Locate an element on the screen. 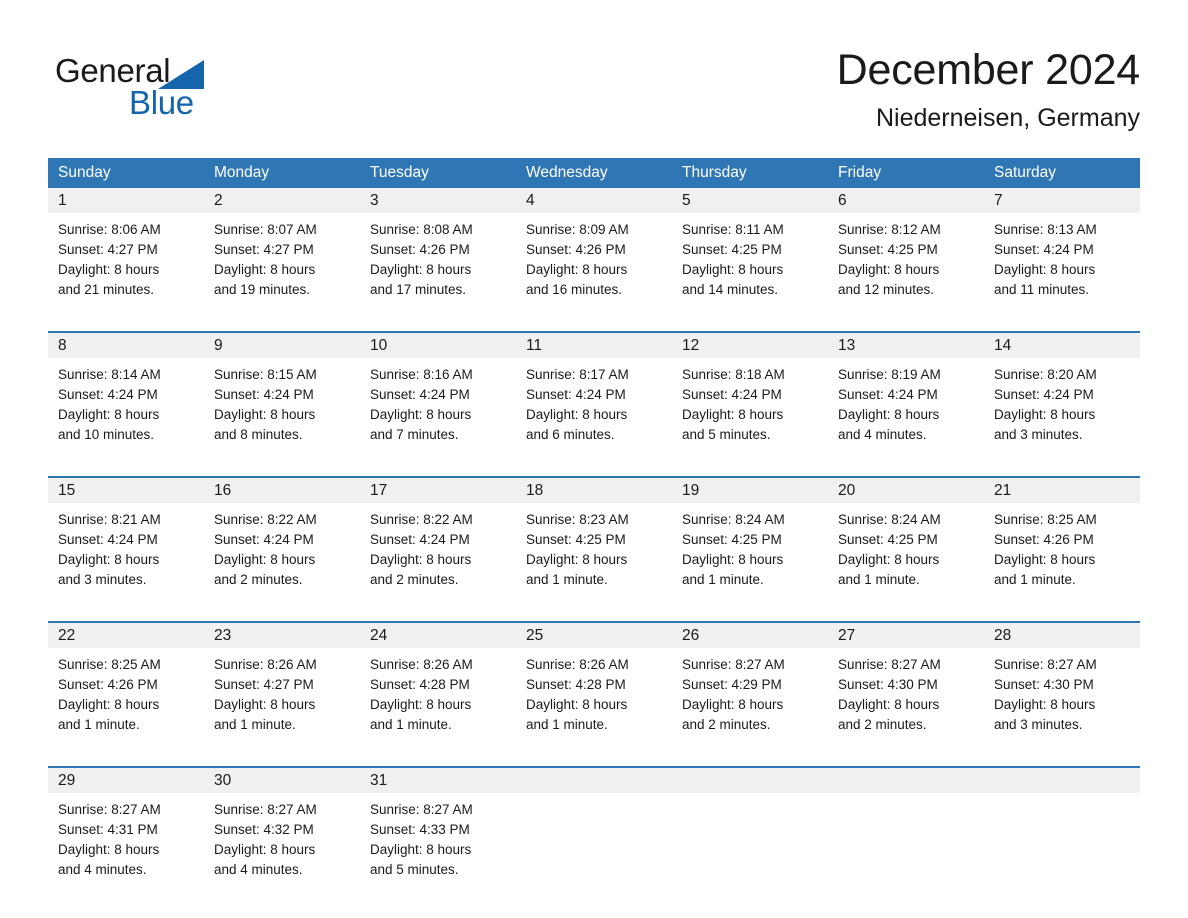  sunset-text: Sunset: 4:33 PM is located at coordinates (420, 829).